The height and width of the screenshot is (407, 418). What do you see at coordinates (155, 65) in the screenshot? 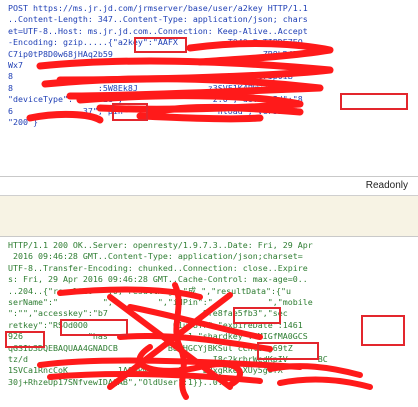
I see `request-line: Wx7` at bounding box center [155, 65].